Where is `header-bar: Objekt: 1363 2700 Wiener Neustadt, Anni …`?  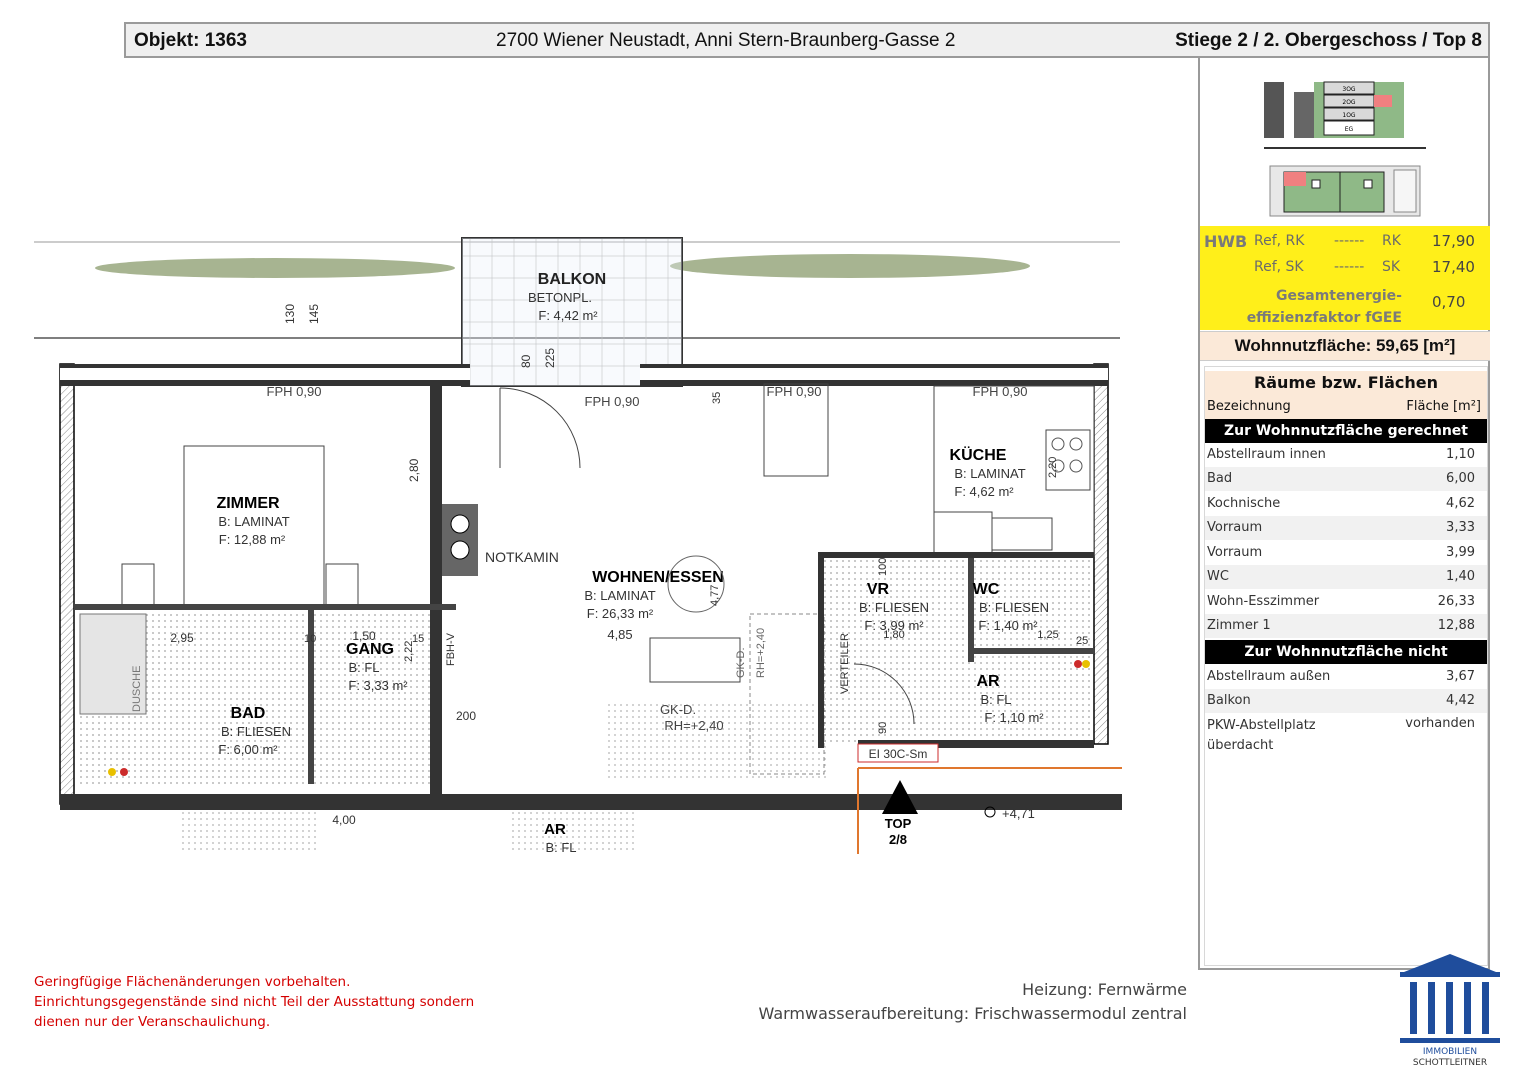
header-bar: Objekt: 1363 2700 Wiener Neustadt, Anni … is located at coordinates (807, 40).